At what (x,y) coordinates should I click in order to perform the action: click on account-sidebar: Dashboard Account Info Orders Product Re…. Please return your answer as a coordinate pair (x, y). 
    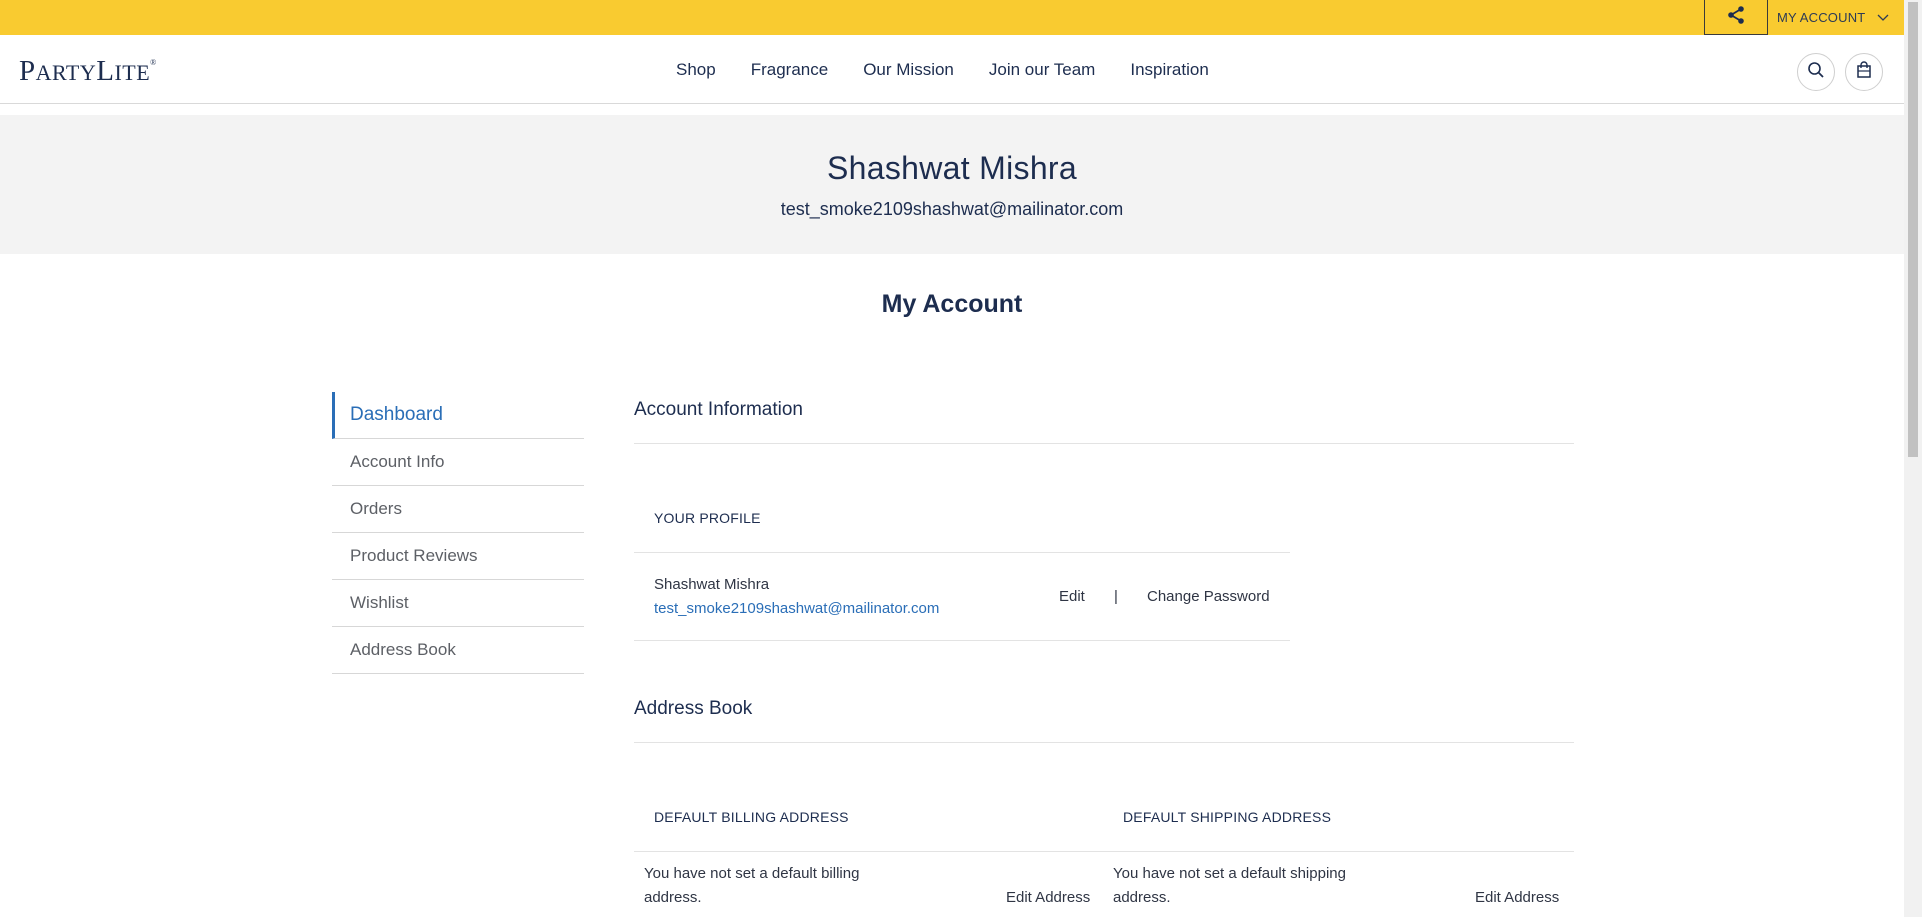
    Looking at the image, I should click on (458, 533).